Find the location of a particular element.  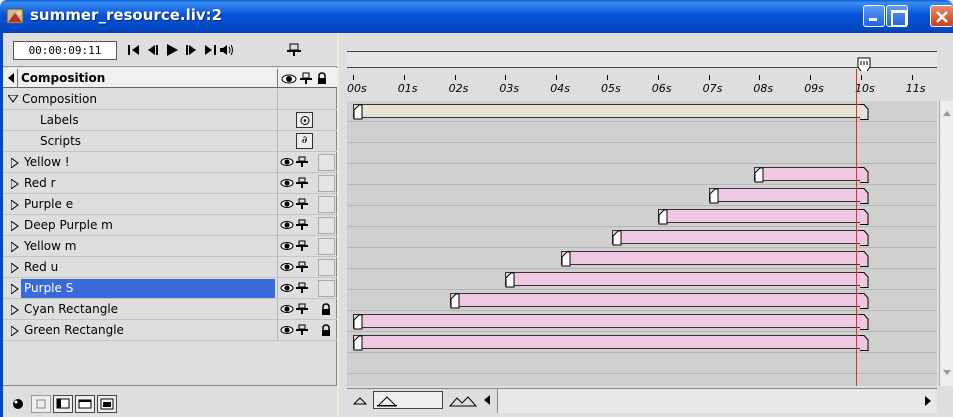

layer-row: Deep Purple m is located at coordinates (170, 225).